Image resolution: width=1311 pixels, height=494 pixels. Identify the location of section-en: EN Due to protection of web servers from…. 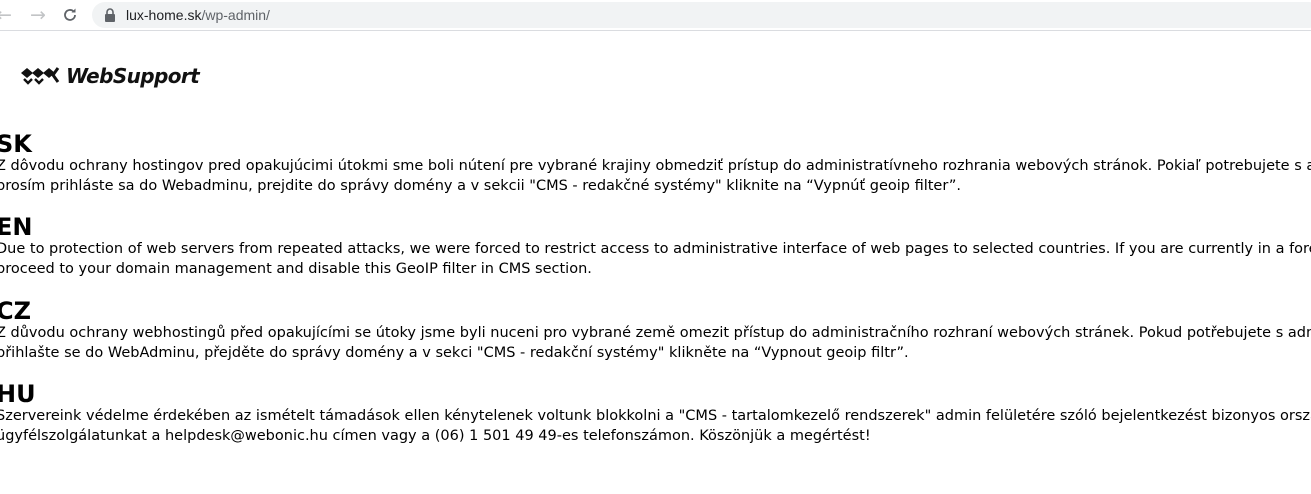
(655, 247).